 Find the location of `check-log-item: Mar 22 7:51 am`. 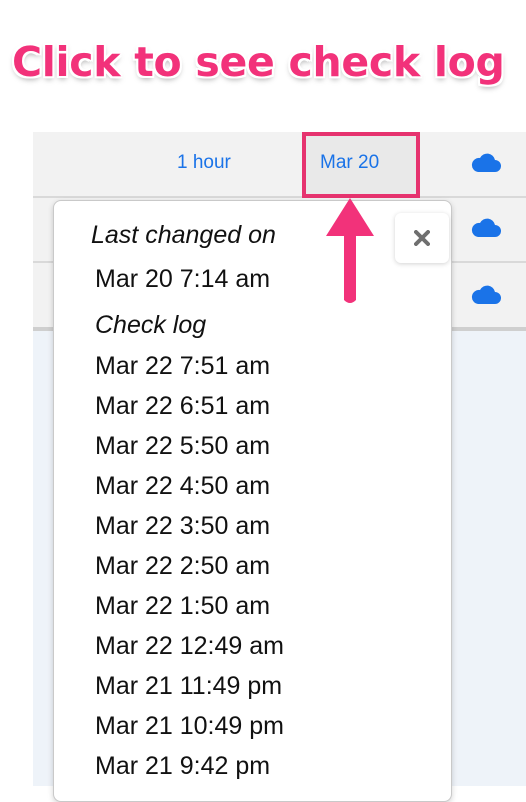

check-log-item: Mar 22 7:51 am is located at coordinates (183, 366).